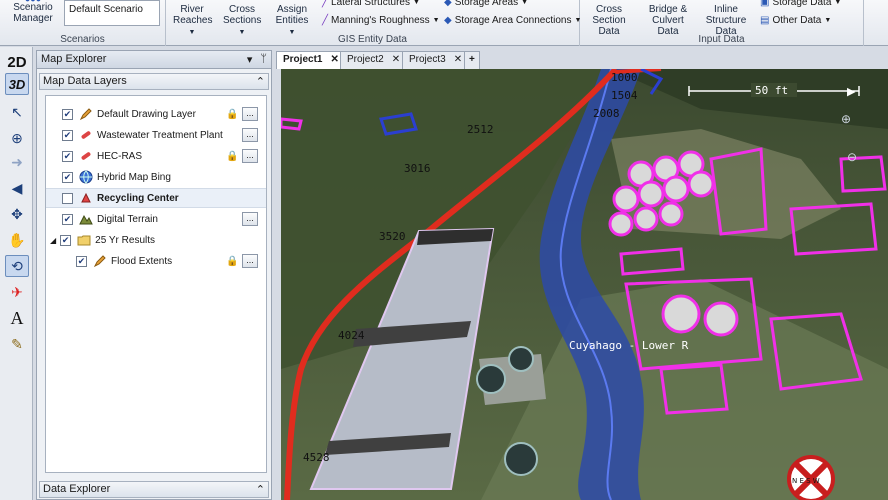 This screenshot has width=888, height=500. What do you see at coordinates (800, 4) in the screenshot?
I see `storage-data-button: ▣ Storage Data ▼` at bounding box center [800, 4].